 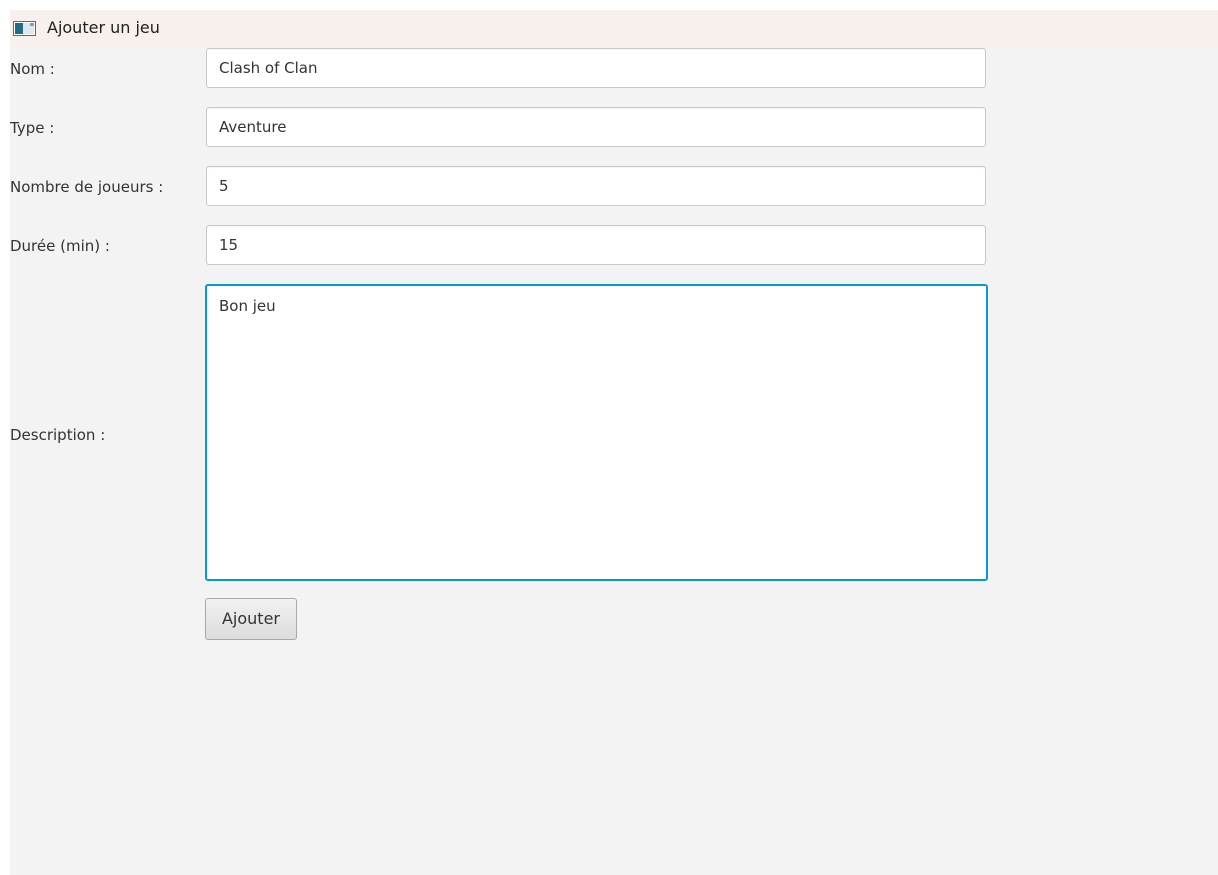 I want to click on type-input: Aventure, so click(x=596, y=127).